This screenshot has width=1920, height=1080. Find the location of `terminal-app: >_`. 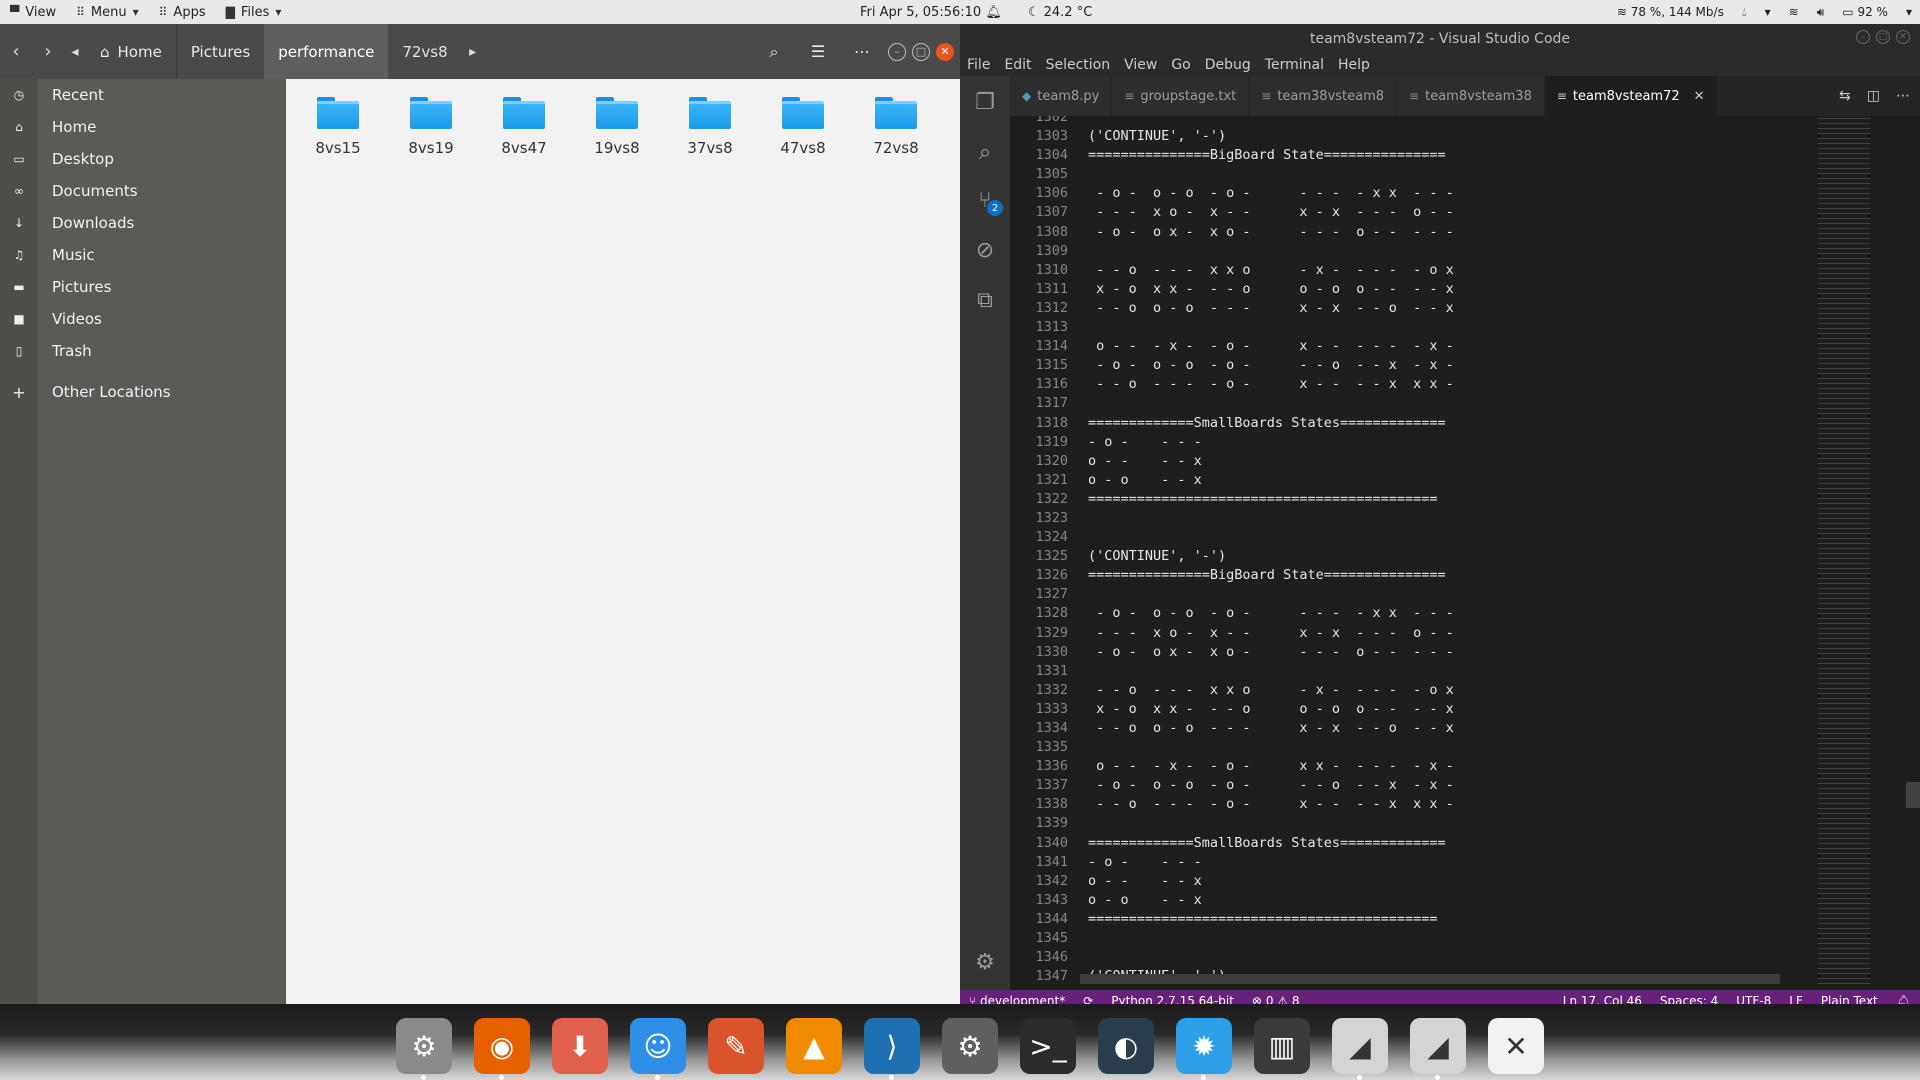

terminal-app: >_ is located at coordinates (1048, 1046).